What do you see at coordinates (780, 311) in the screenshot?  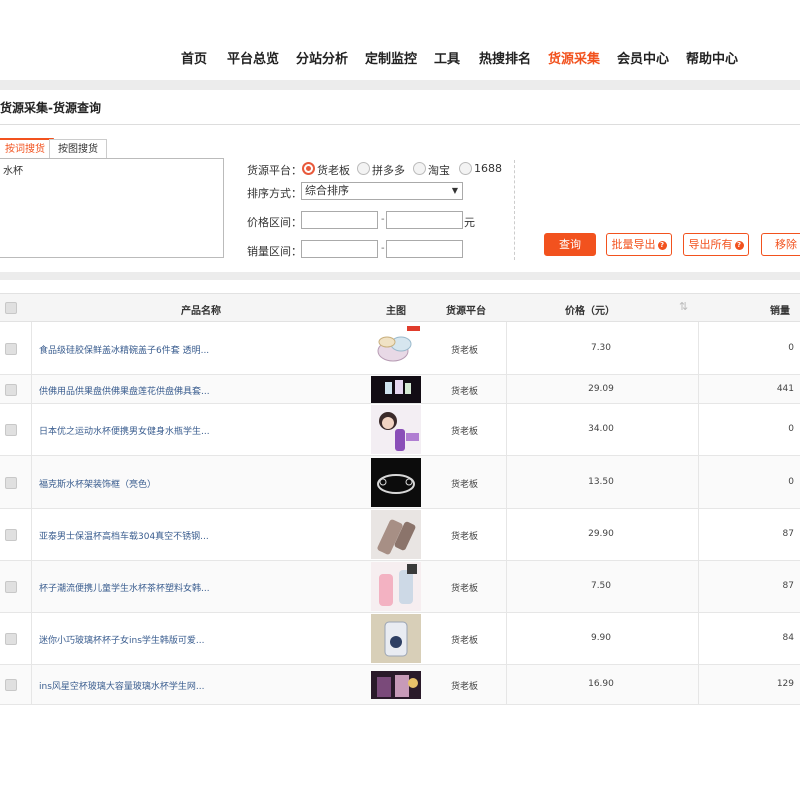 I see `header-sales: 销量` at bounding box center [780, 311].